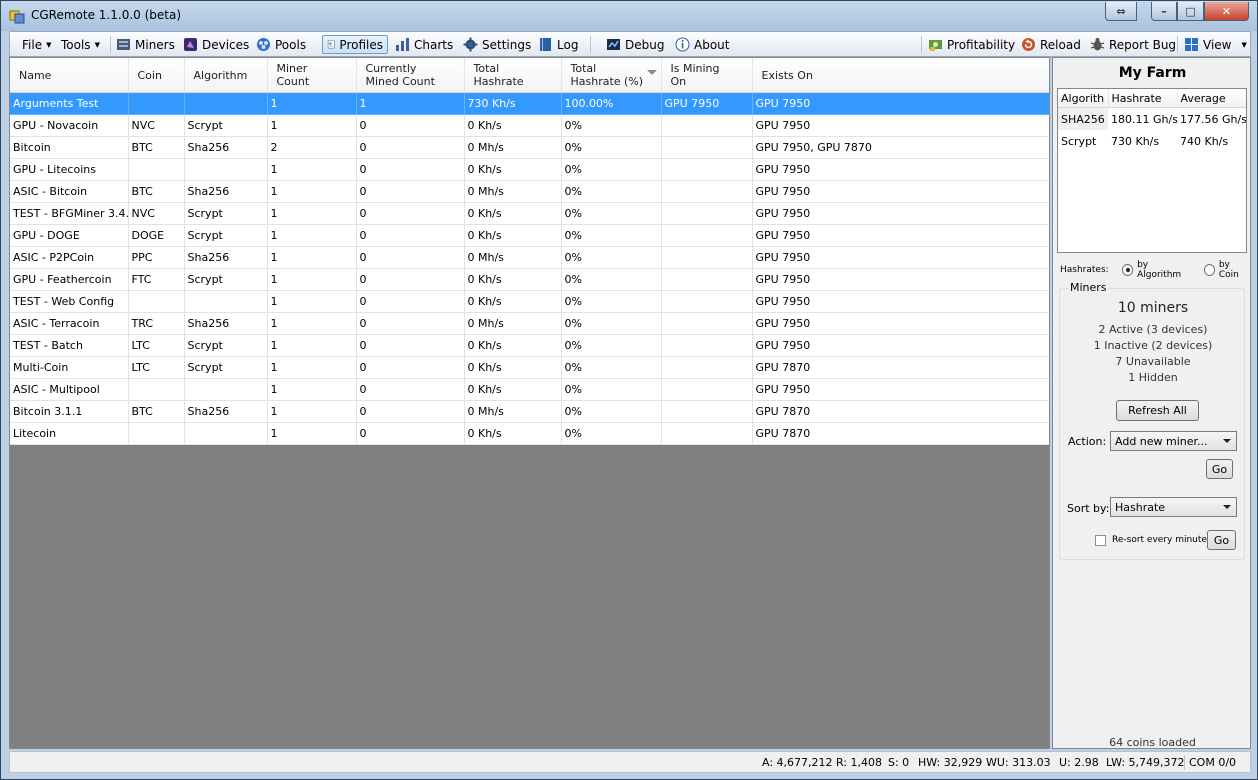 The width and height of the screenshot is (1258, 780). I want to click on table-cell: GPU 7870, so click(900, 411).